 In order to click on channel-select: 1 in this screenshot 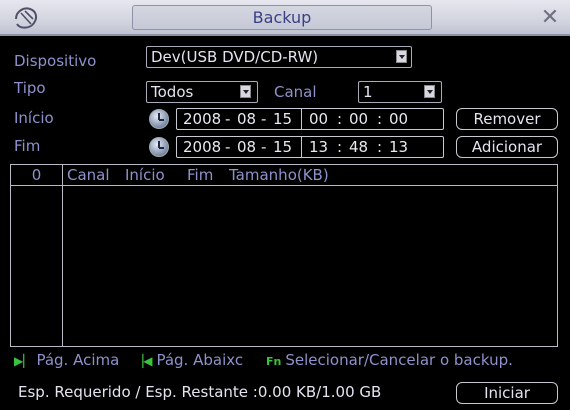, I will do `click(400, 92)`.